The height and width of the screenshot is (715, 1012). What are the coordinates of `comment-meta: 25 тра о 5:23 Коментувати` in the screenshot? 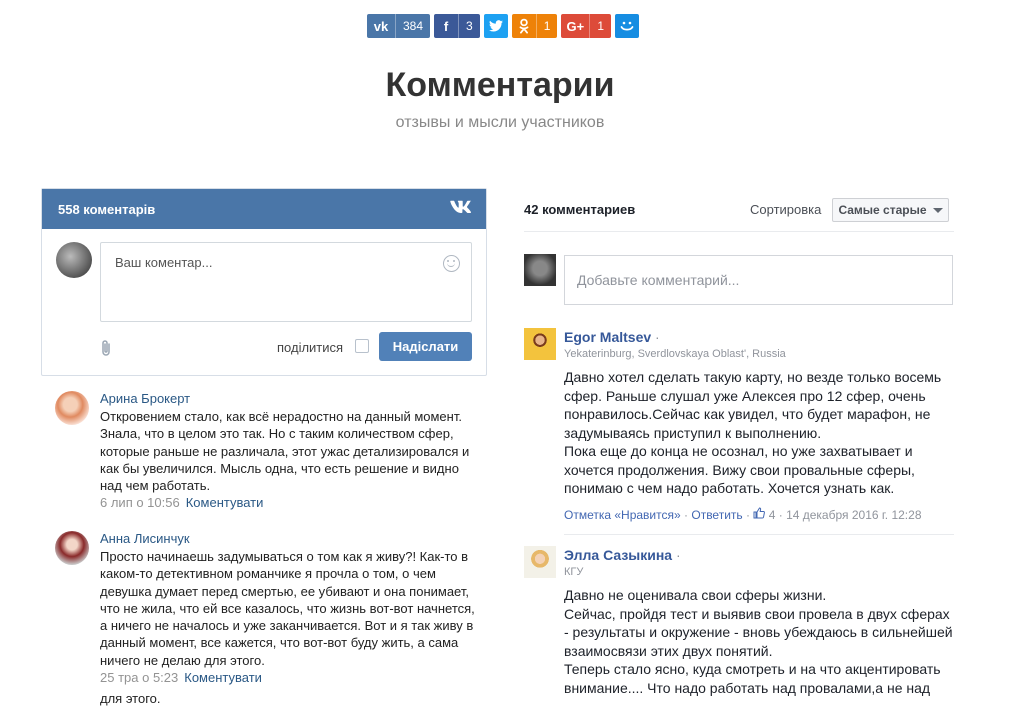 It's located at (290, 677).